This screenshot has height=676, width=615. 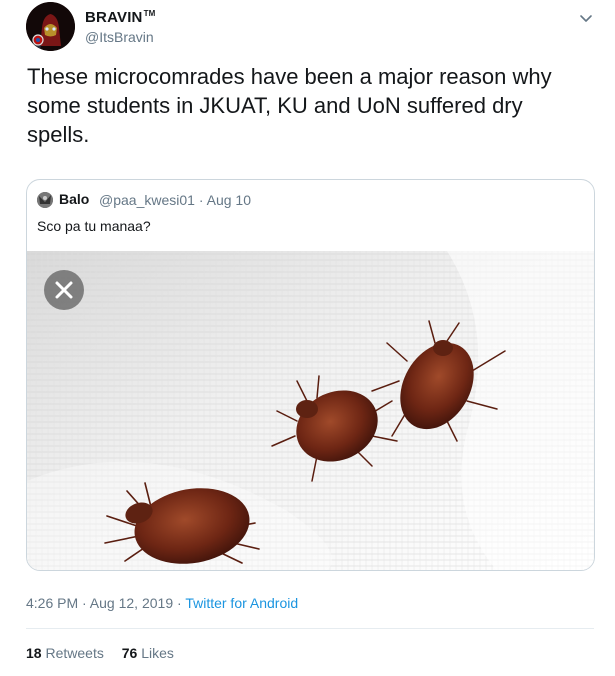 What do you see at coordinates (99, 603) in the screenshot?
I see `timestamp-time-date: 4:26 PM · Aug 12, 2019` at bounding box center [99, 603].